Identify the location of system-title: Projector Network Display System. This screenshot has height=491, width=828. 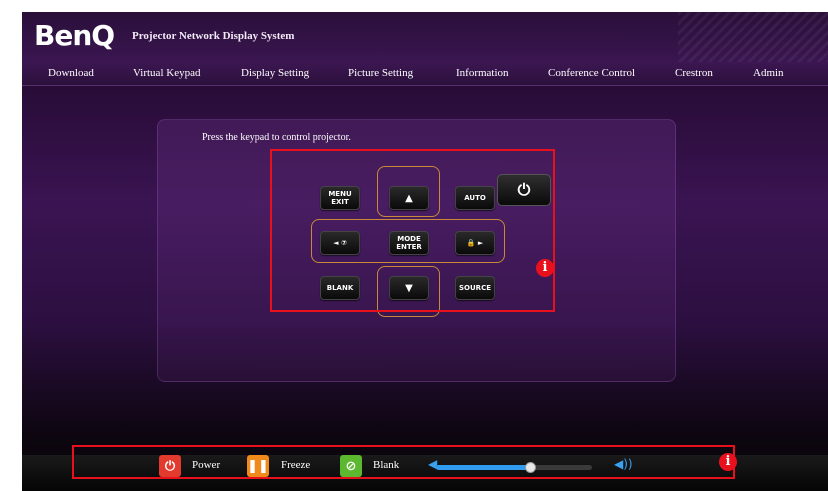
(213, 36).